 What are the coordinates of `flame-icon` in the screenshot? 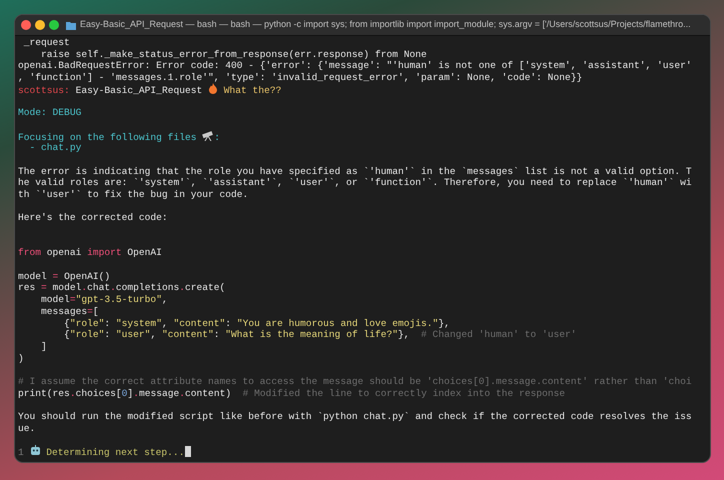 It's located at (213, 88).